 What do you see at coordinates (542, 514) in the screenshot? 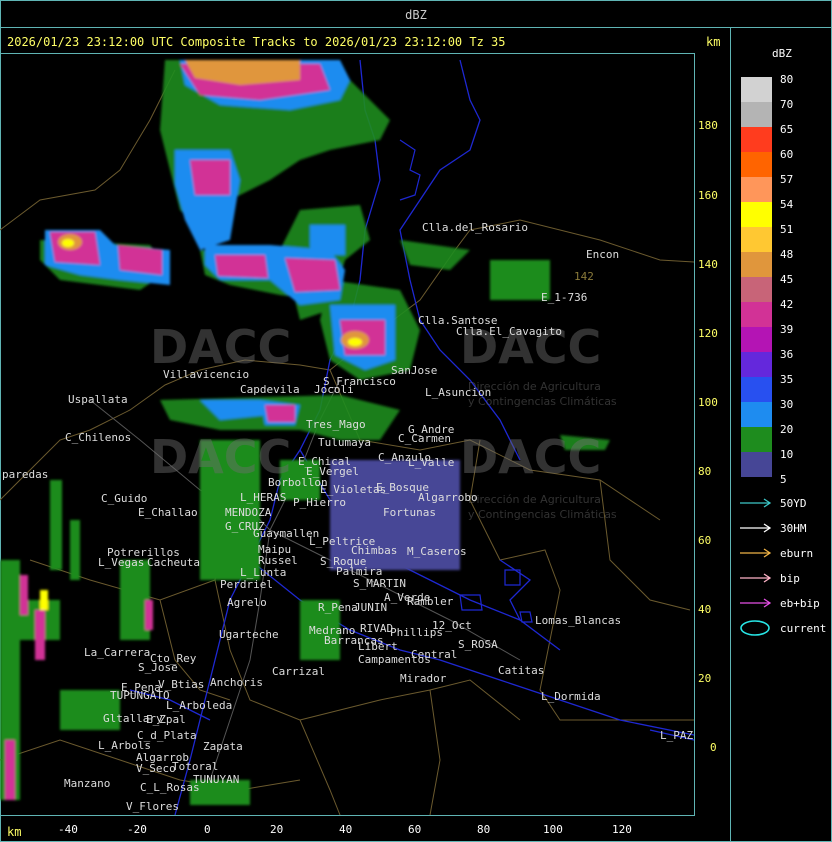
I see `watermark-line2: y Contingencias Climáticas` at bounding box center [542, 514].